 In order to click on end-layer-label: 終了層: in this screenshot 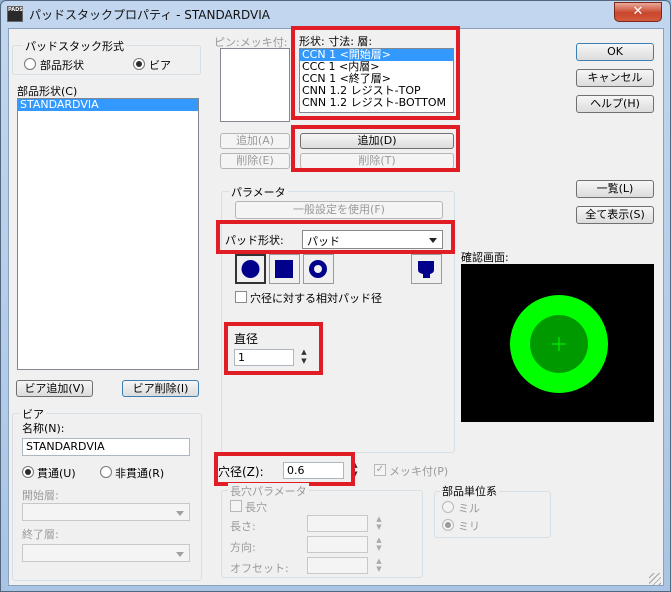, I will do `click(40, 534)`.